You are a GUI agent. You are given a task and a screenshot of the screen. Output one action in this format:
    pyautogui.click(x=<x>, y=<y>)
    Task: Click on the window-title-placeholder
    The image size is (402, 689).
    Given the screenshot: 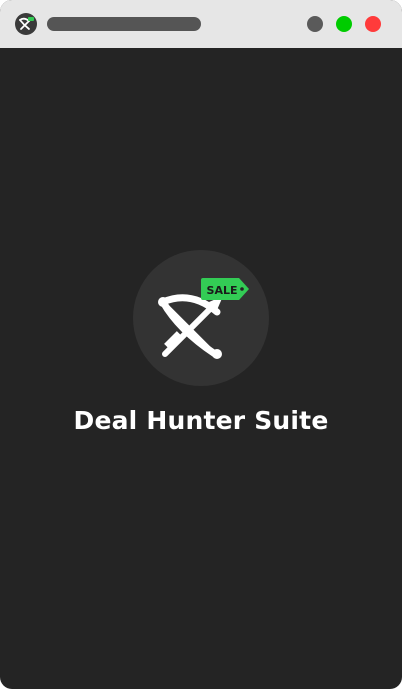 What is the action you would take?
    pyautogui.click(x=124, y=24)
    